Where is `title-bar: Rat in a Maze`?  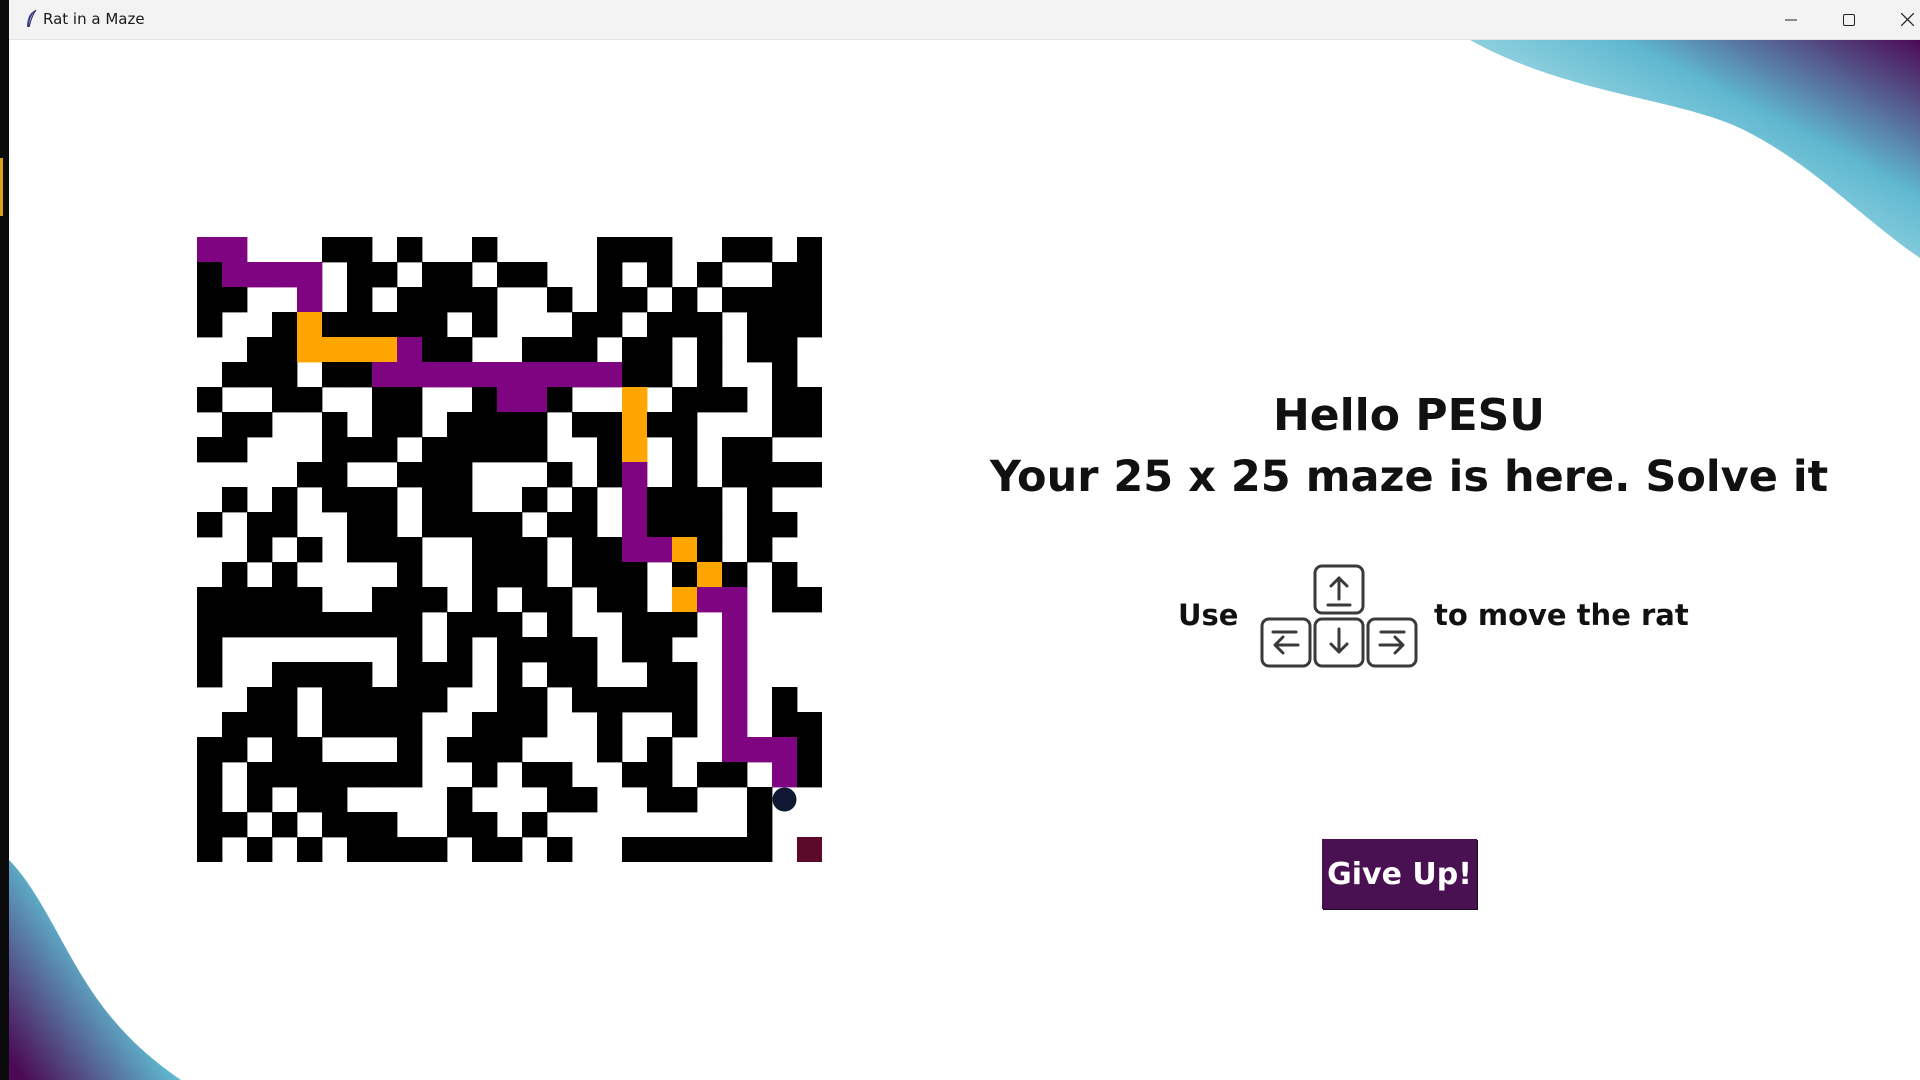
title-bar: Rat in a Maze is located at coordinates (964, 20).